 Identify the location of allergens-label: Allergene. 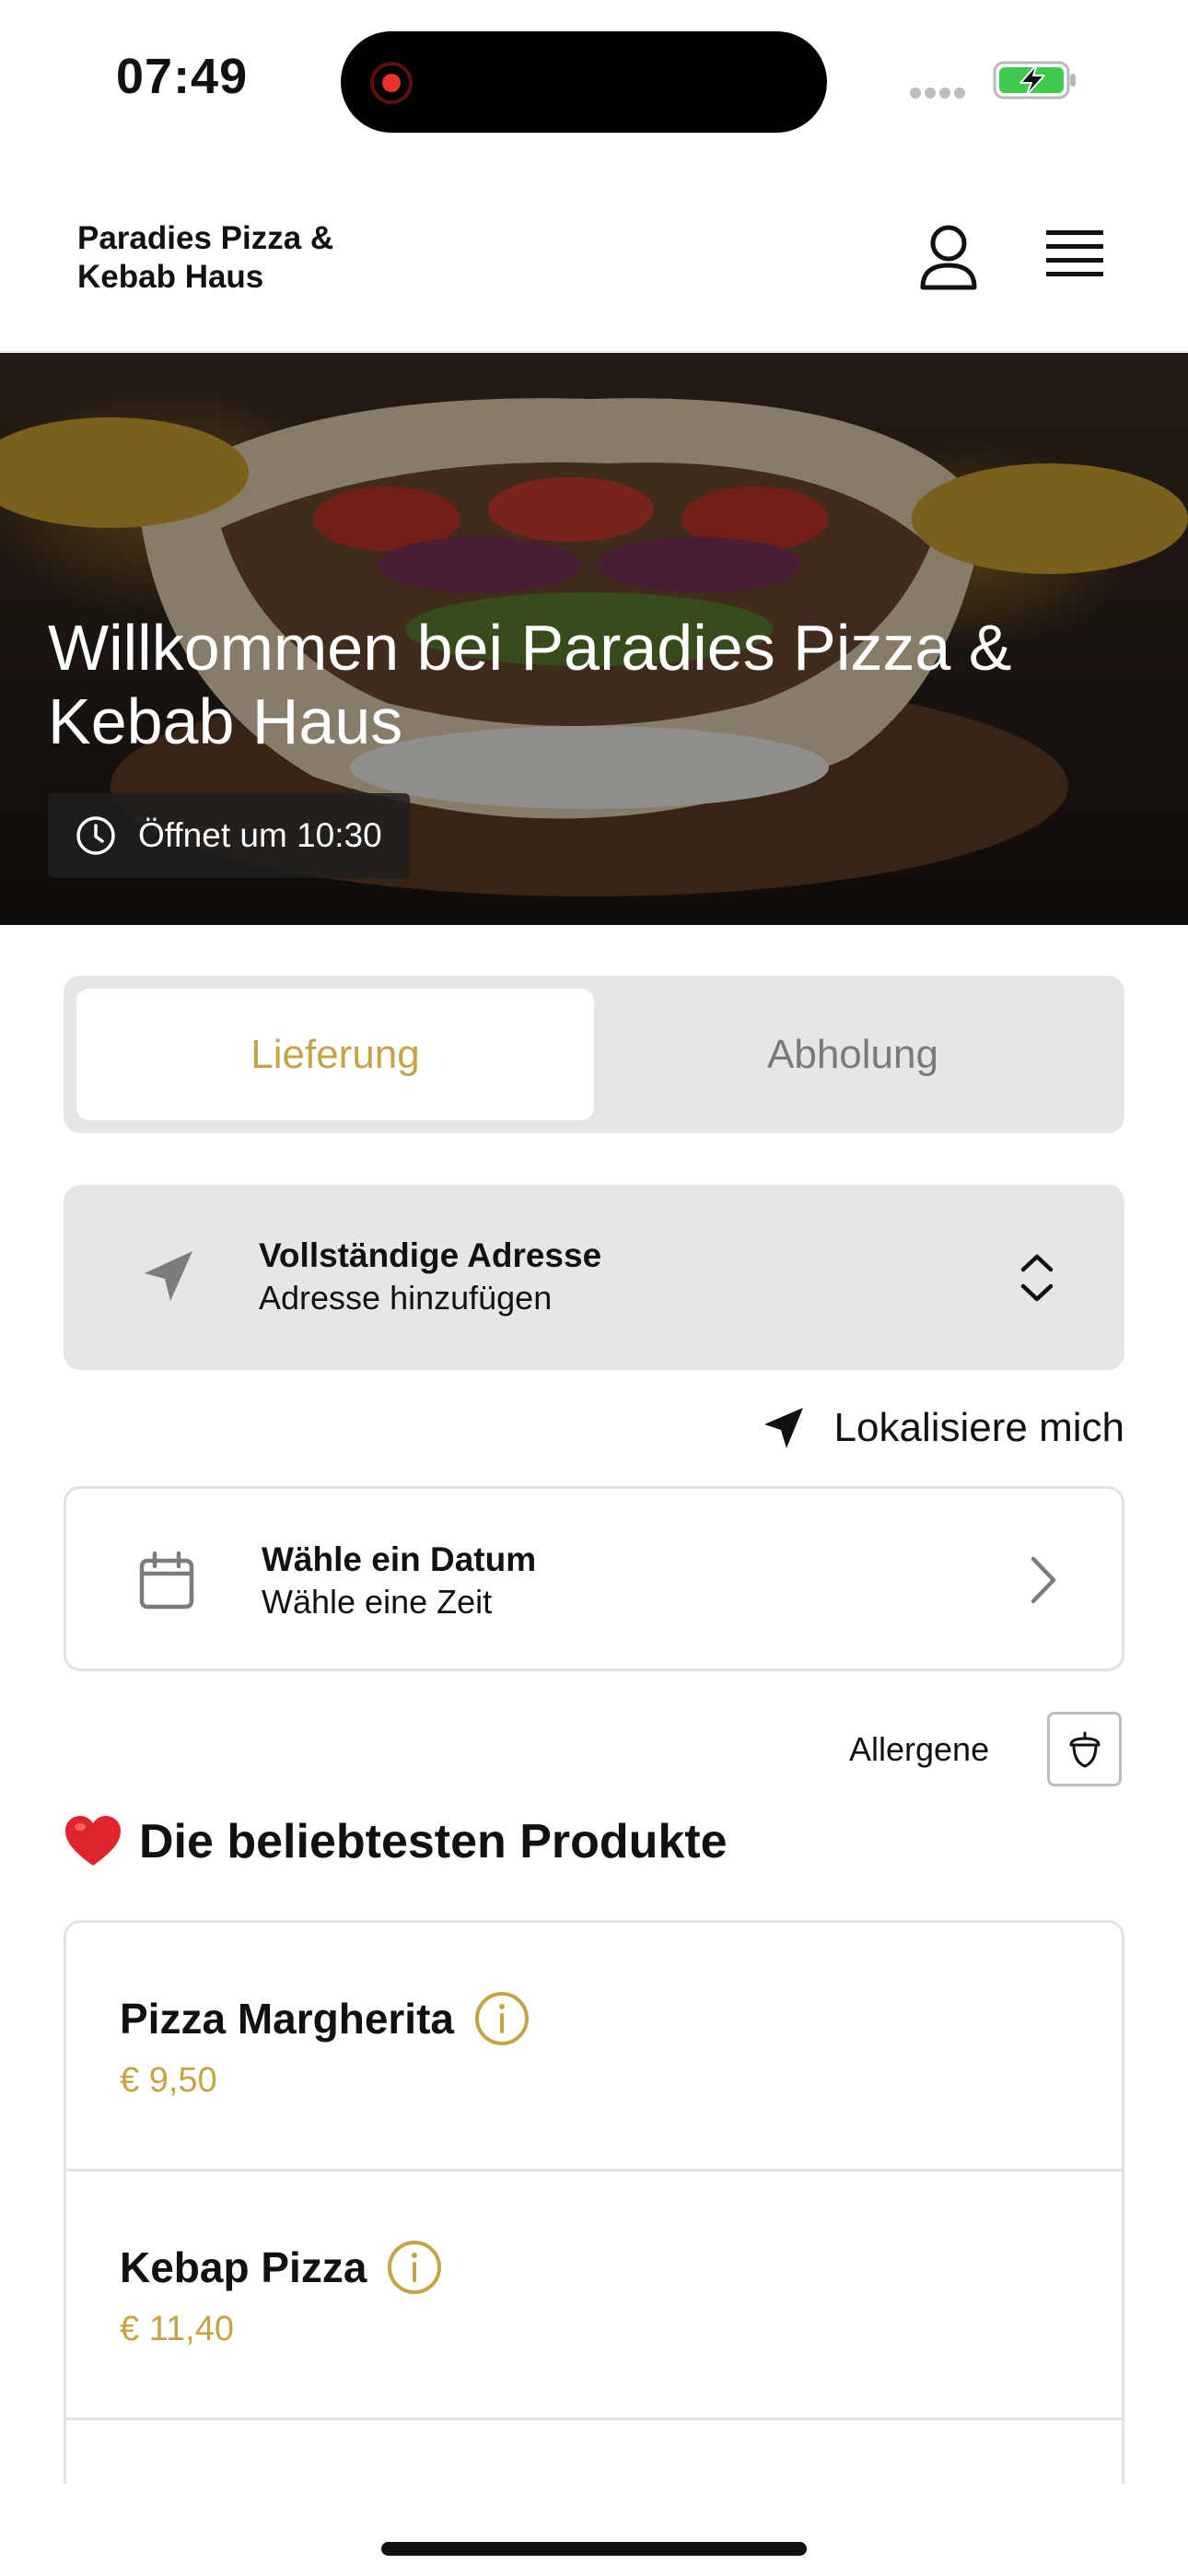
(920, 1749).